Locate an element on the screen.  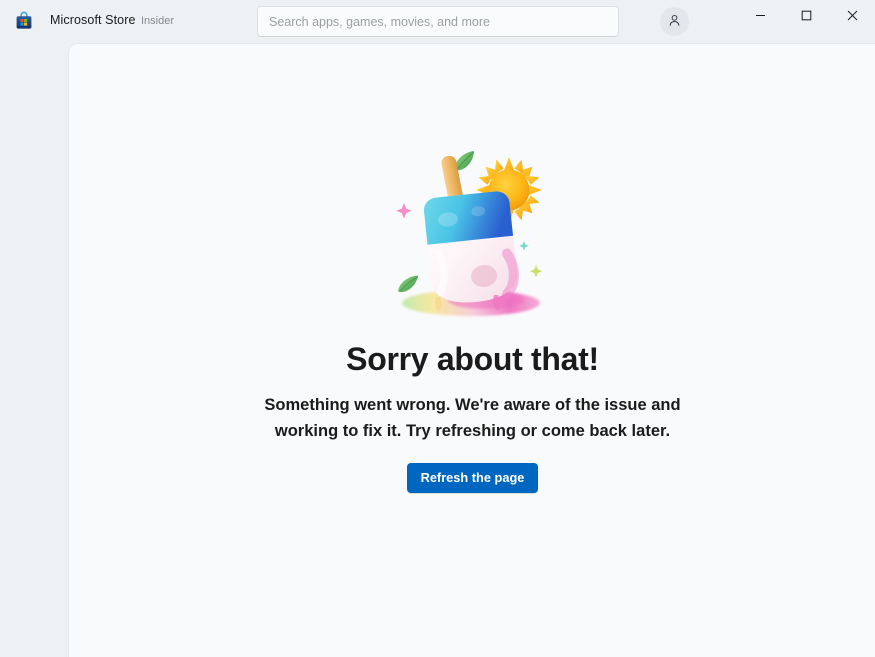
maximize-button is located at coordinates (806, 16).